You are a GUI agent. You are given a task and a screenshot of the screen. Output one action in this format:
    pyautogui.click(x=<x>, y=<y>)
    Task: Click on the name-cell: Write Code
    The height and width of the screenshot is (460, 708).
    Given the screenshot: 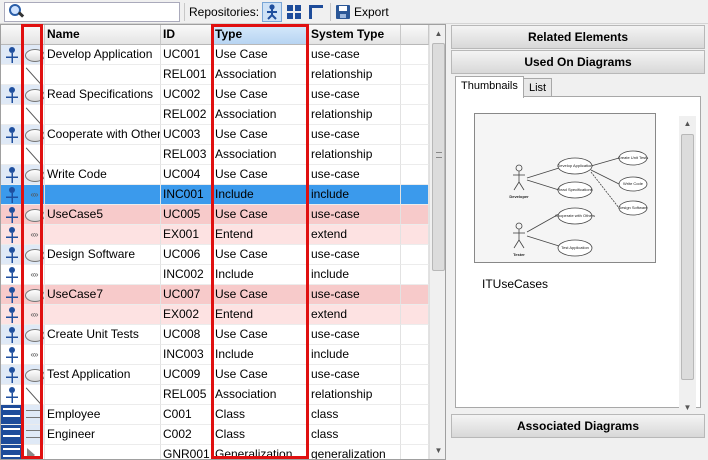 What is the action you would take?
    pyautogui.click(x=103, y=175)
    